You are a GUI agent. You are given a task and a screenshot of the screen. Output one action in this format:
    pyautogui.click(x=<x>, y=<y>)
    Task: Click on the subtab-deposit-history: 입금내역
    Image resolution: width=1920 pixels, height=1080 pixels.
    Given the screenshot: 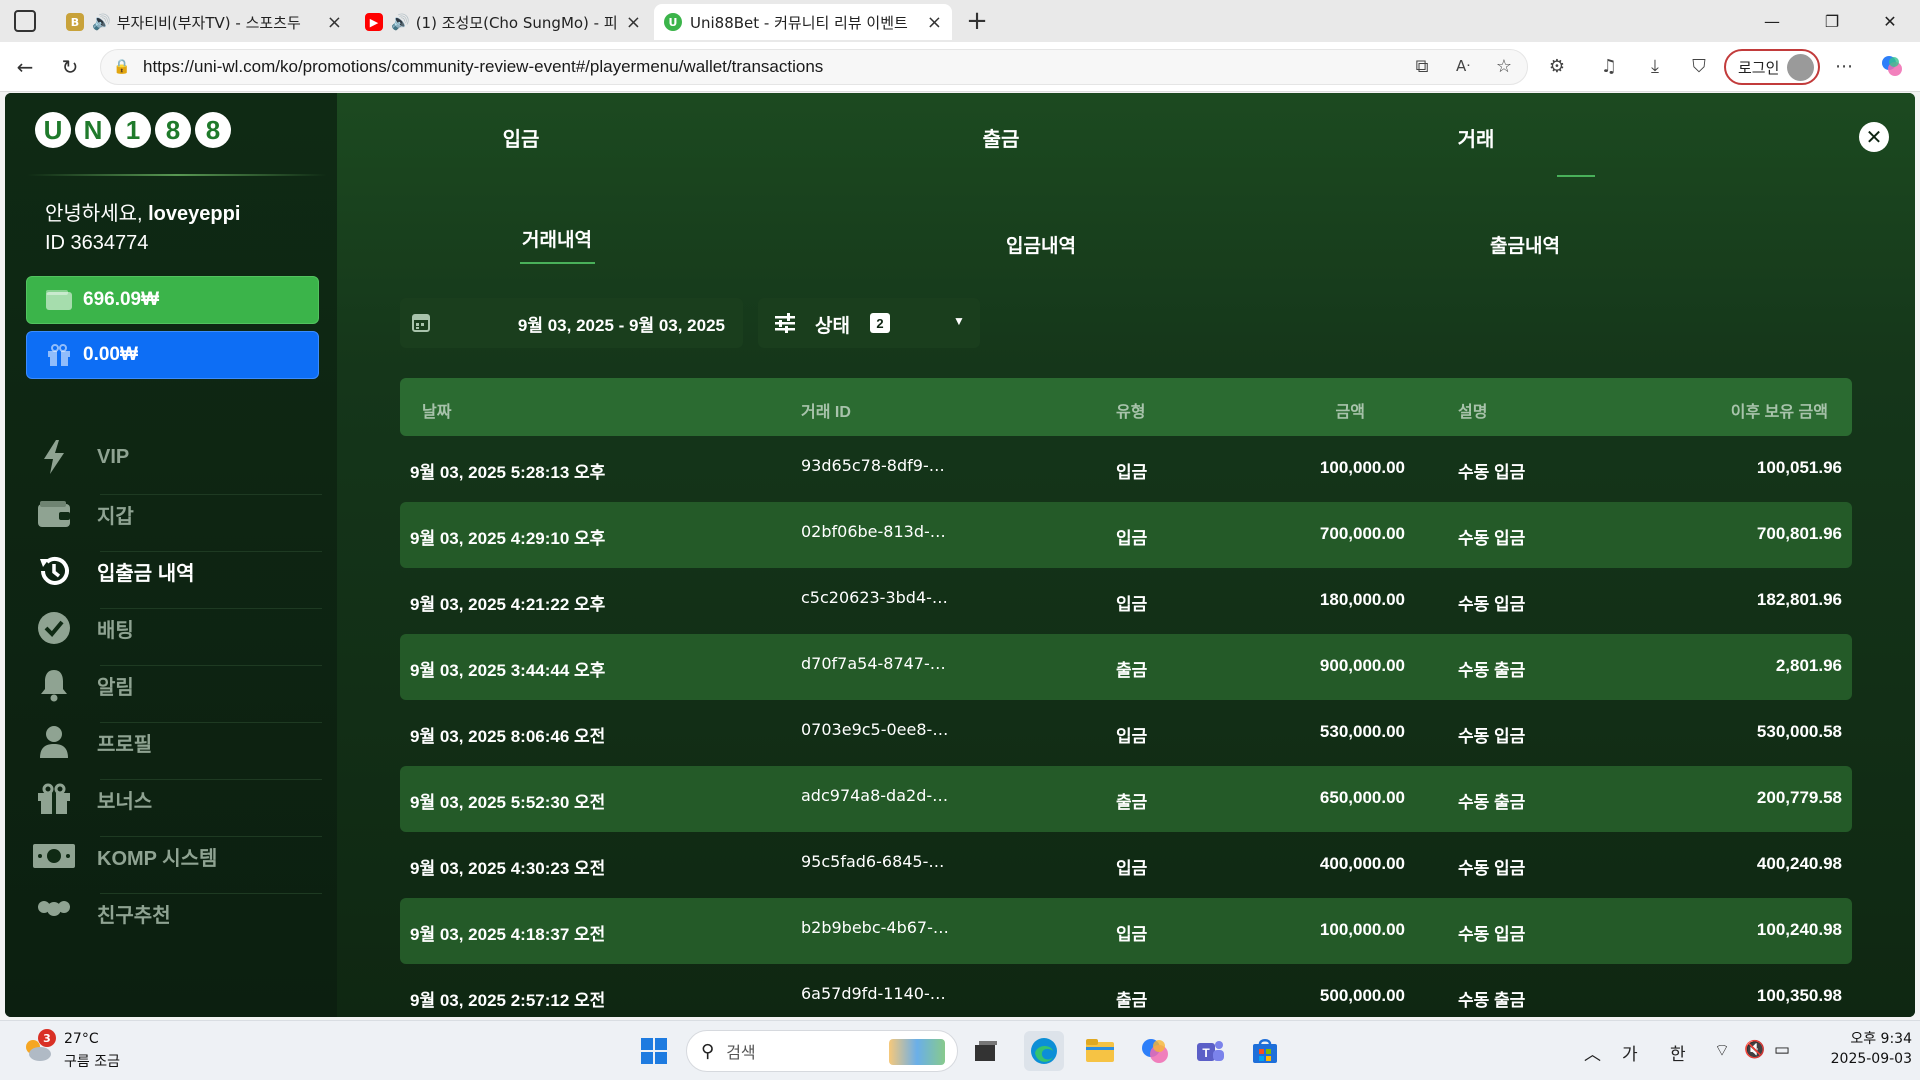 What is the action you would take?
    pyautogui.click(x=1041, y=244)
    